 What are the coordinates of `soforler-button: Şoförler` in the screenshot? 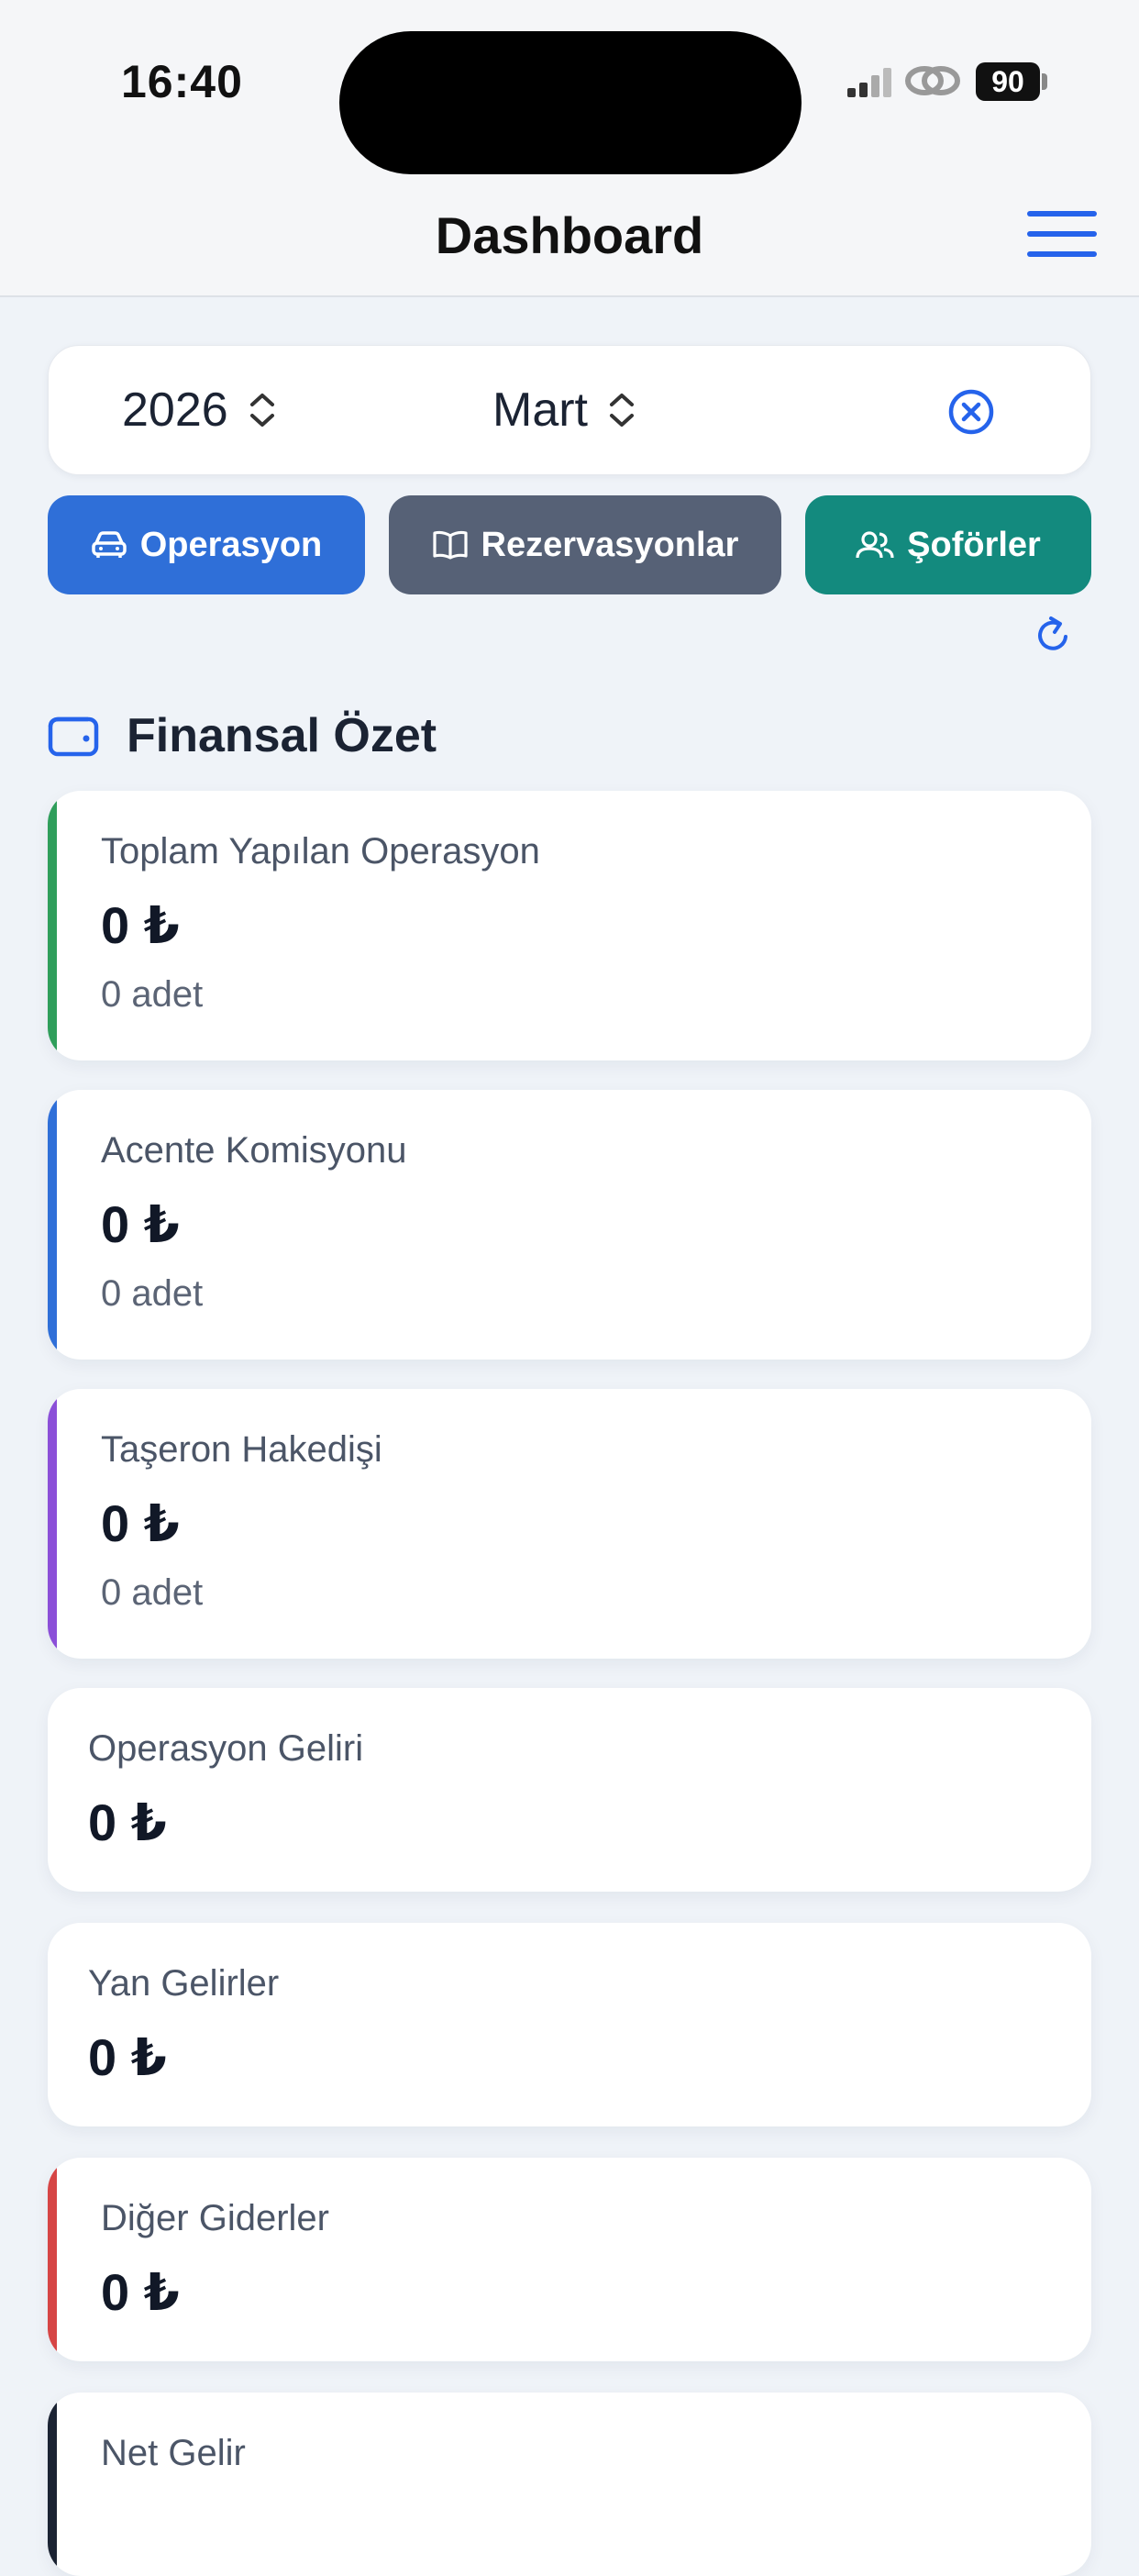 It's located at (948, 544).